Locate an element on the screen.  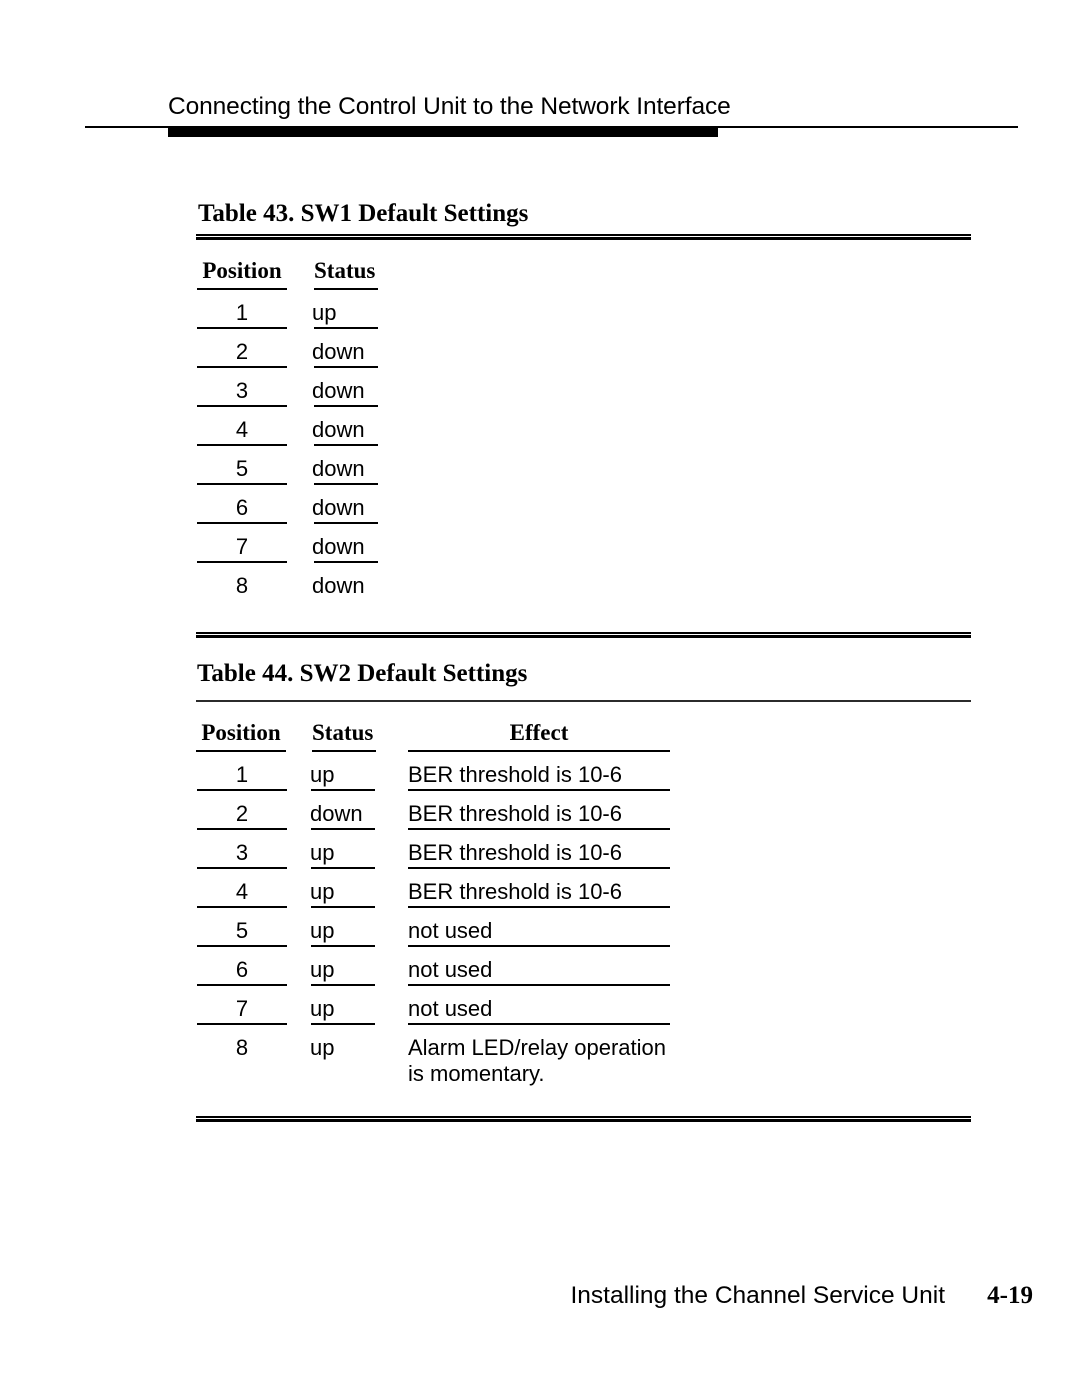
table-44-row-2-status: down is located at coordinates (336, 813).